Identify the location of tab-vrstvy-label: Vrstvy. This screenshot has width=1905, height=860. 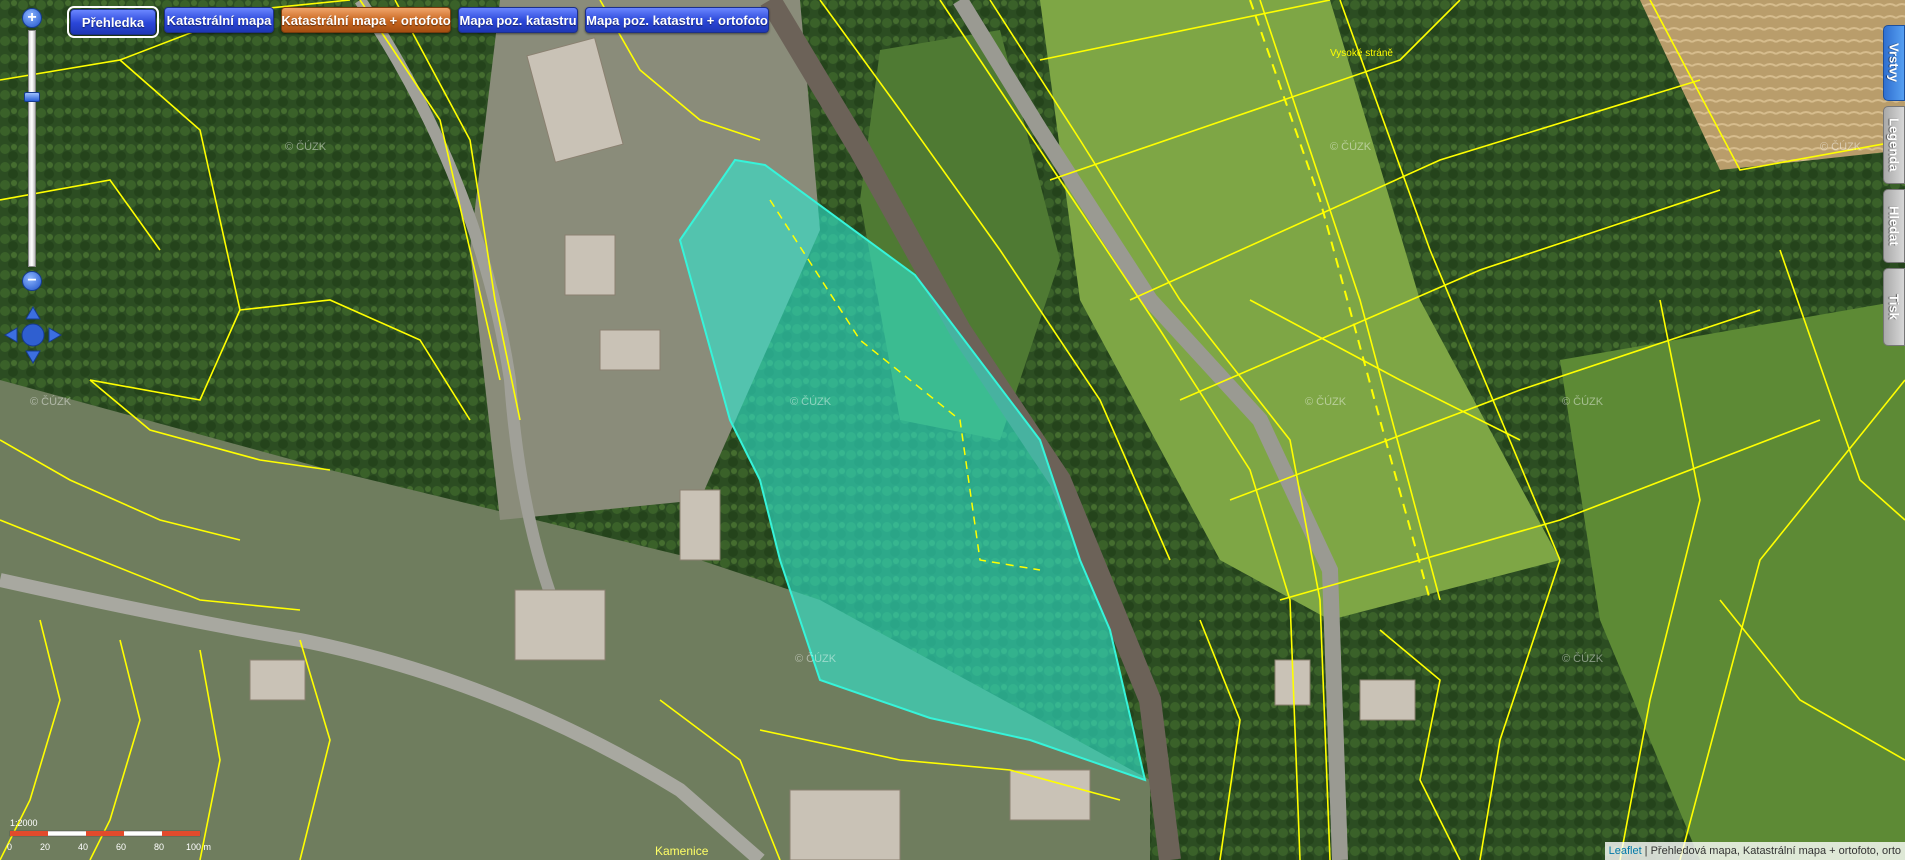
(1894, 63).